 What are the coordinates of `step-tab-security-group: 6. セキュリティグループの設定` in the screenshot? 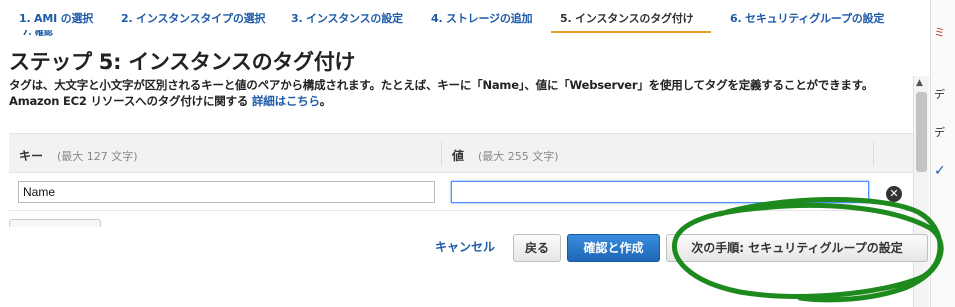 It's located at (807, 18).